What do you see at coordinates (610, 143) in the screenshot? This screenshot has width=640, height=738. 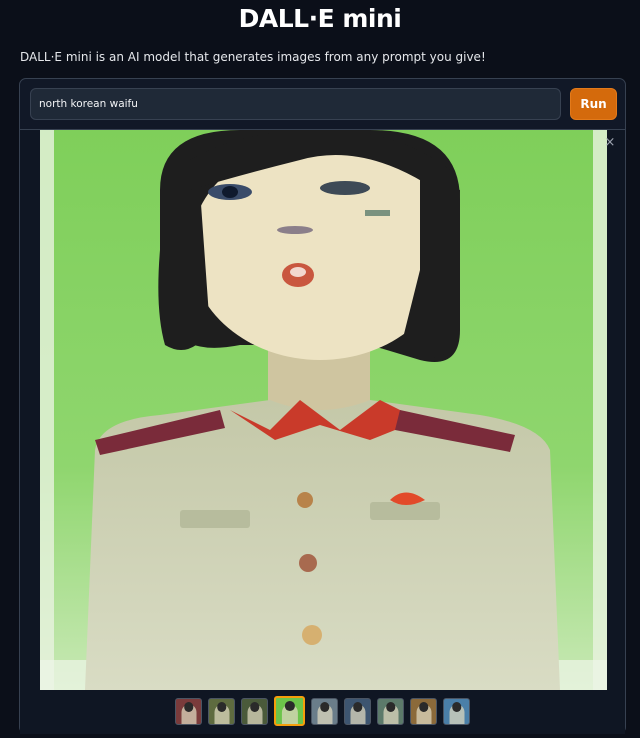 I see `close-icon: ×` at bounding box center [610, 143].